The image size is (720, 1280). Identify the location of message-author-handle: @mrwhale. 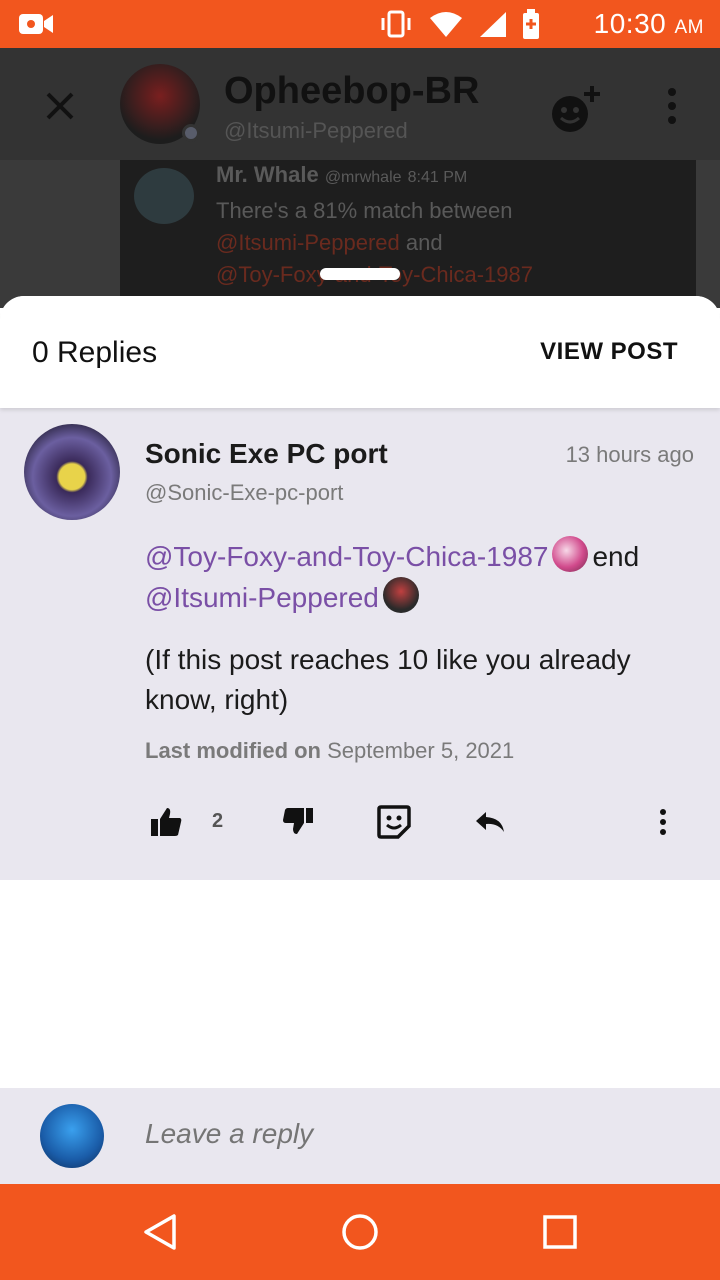
(363, 177).